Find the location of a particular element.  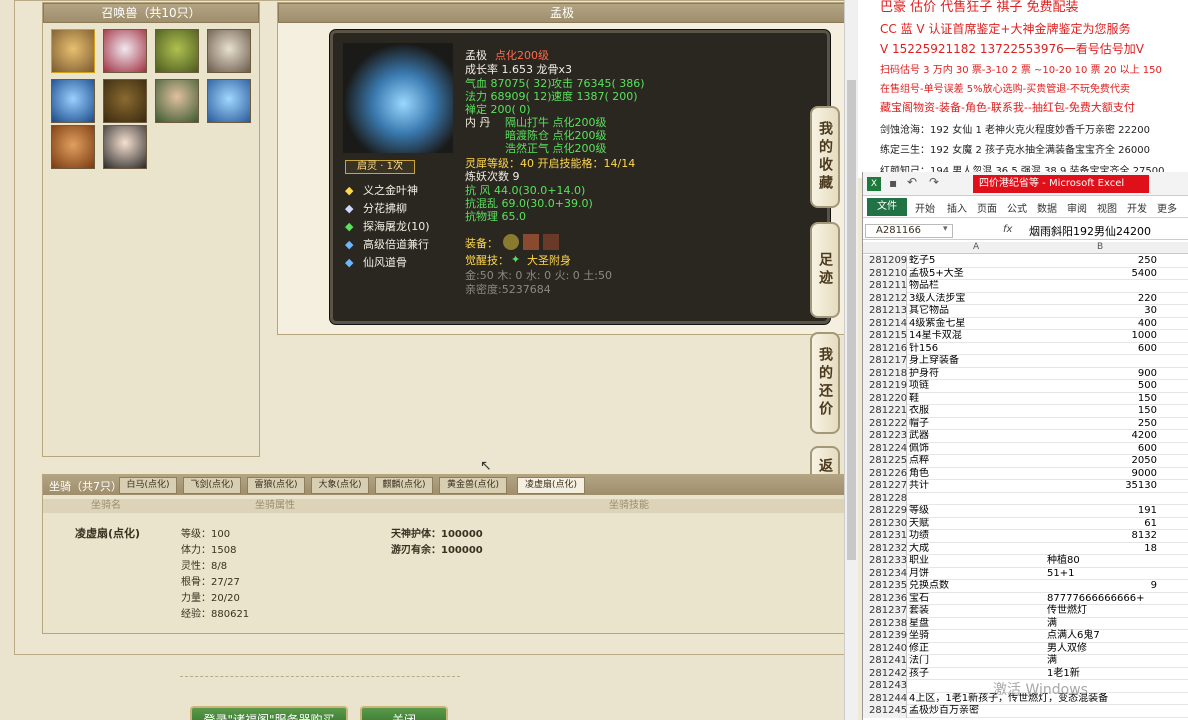

sheet-row: 281214 4级紫金七星 400 is located at coordinates (1025, 323).